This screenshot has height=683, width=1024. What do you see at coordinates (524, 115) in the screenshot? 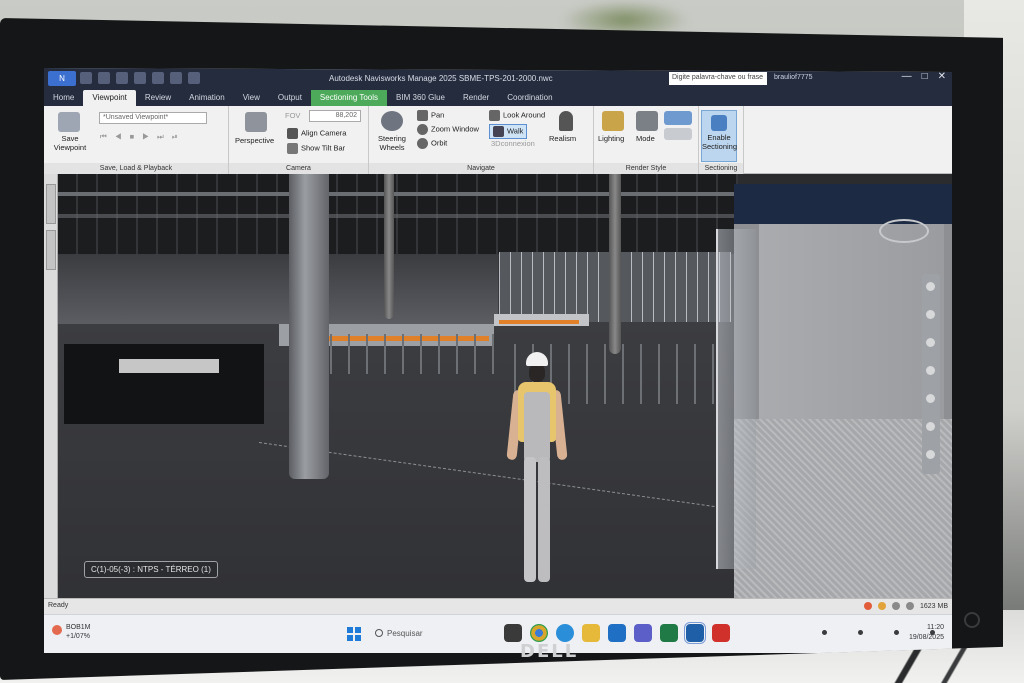
I see `look-around-label: Look Around` at bounding box center [524, 115].